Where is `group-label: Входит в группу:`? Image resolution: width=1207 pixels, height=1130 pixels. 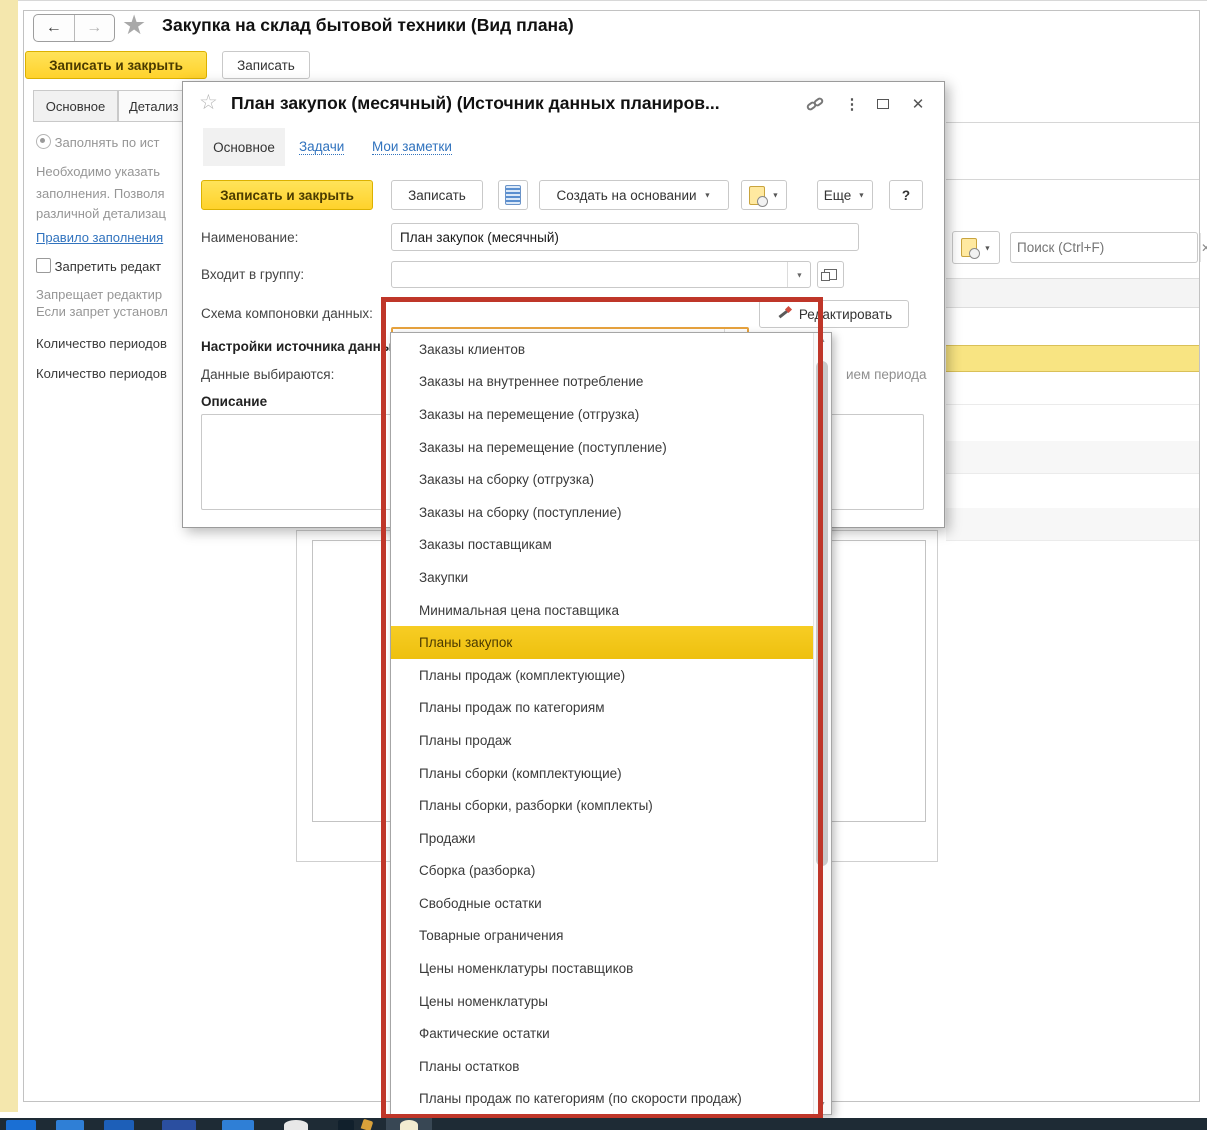 group-label: Входит в группу: is located at coordinates (253, 274).